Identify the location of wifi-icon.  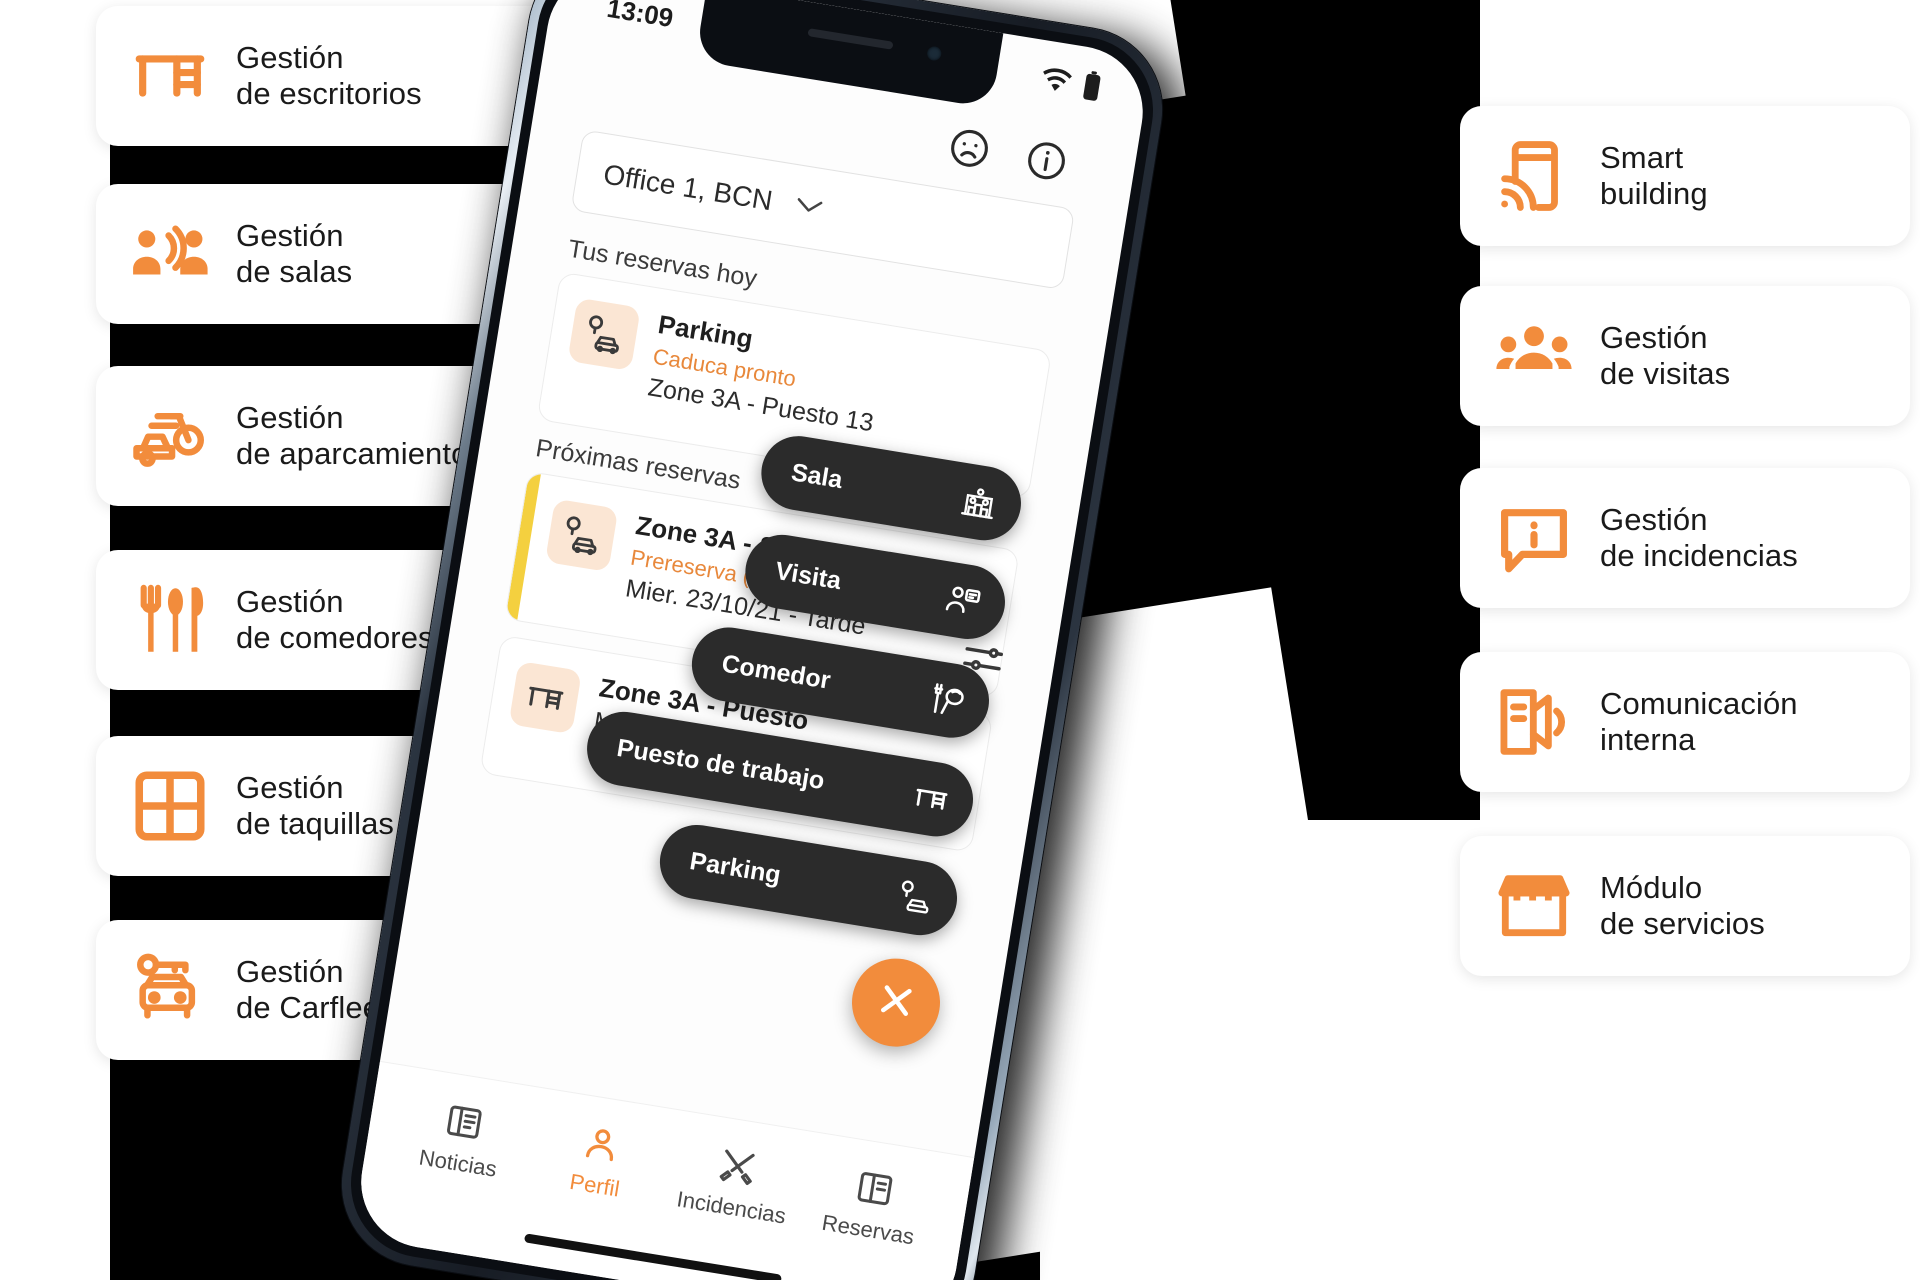
(1057, 80).